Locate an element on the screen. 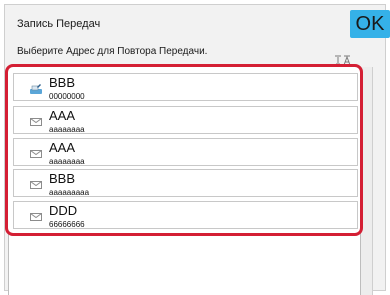 The height and width of the screenshot is (295, 390). list-item-5: DDD 66666666 is located at coordinates (185, 215).